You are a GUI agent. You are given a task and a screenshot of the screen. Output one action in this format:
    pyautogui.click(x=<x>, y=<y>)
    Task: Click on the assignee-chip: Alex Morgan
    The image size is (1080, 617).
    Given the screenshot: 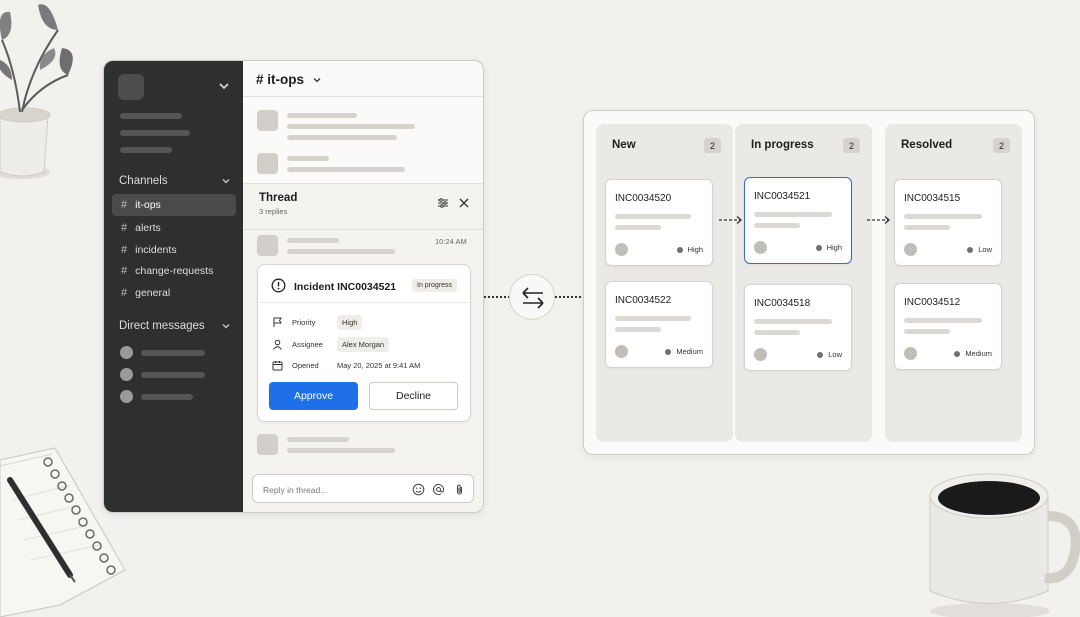 What is the action you would take?
    pyautogui.click(x=363, y=344)
    